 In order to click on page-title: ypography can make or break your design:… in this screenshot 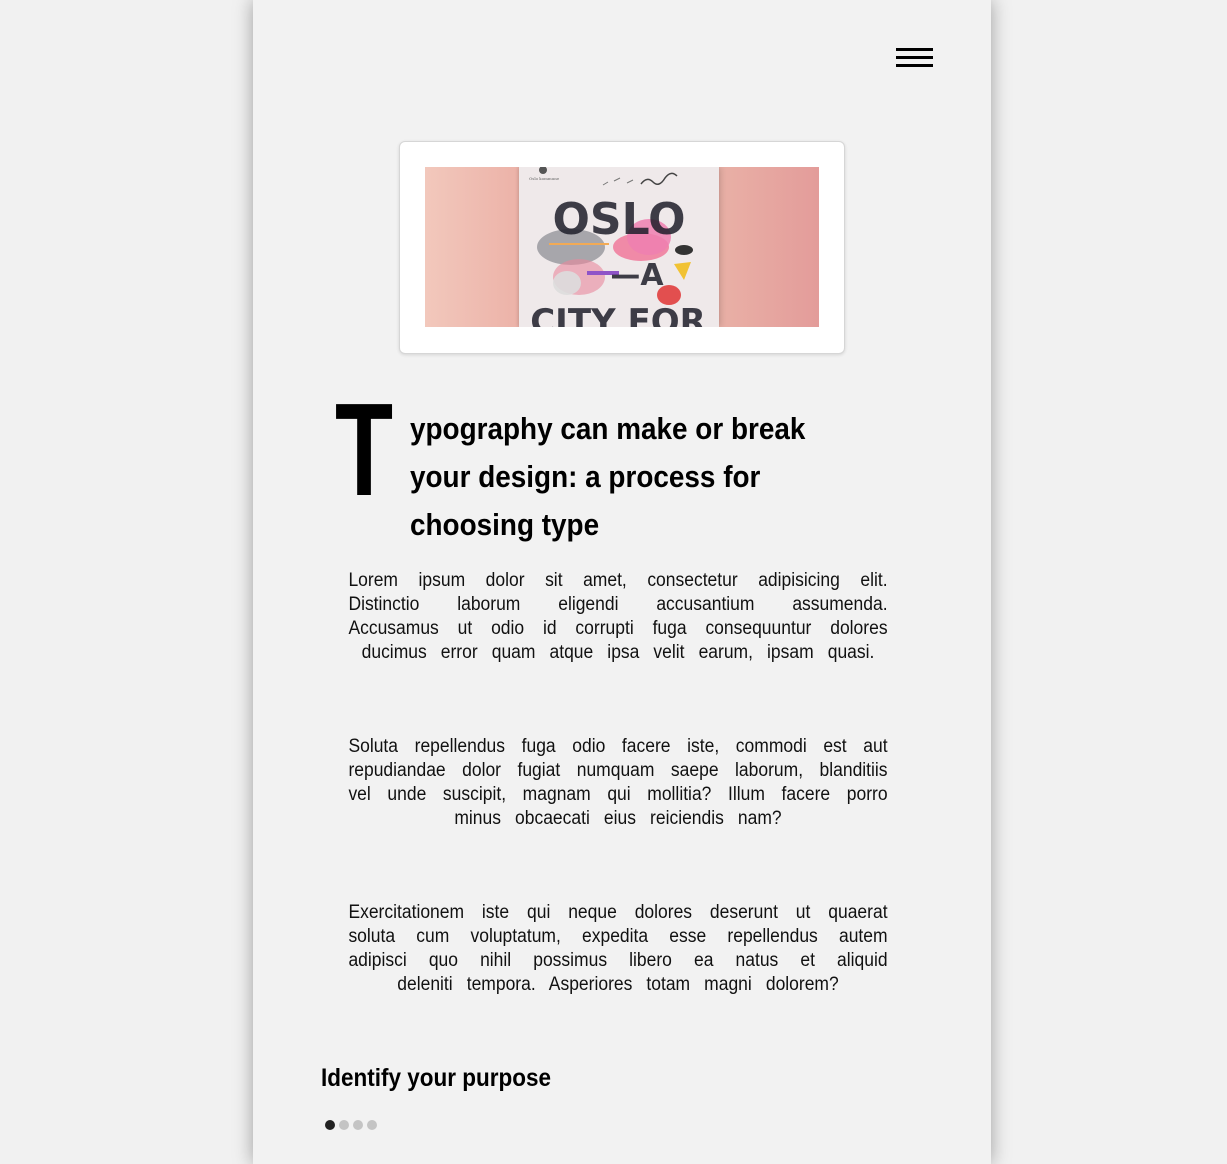, I will do `click(608, 476)`.